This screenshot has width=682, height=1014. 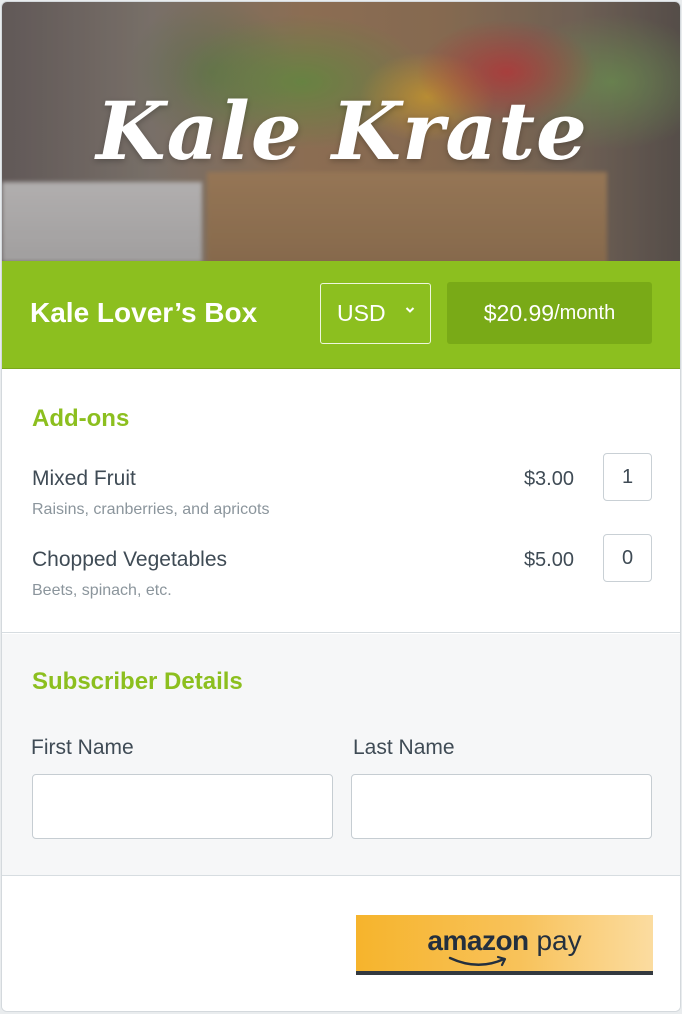 What do you see at coordinates (559, 940) in the screenshot?
I see `pay-wordmark: pay` at bounding box center [559, 940].